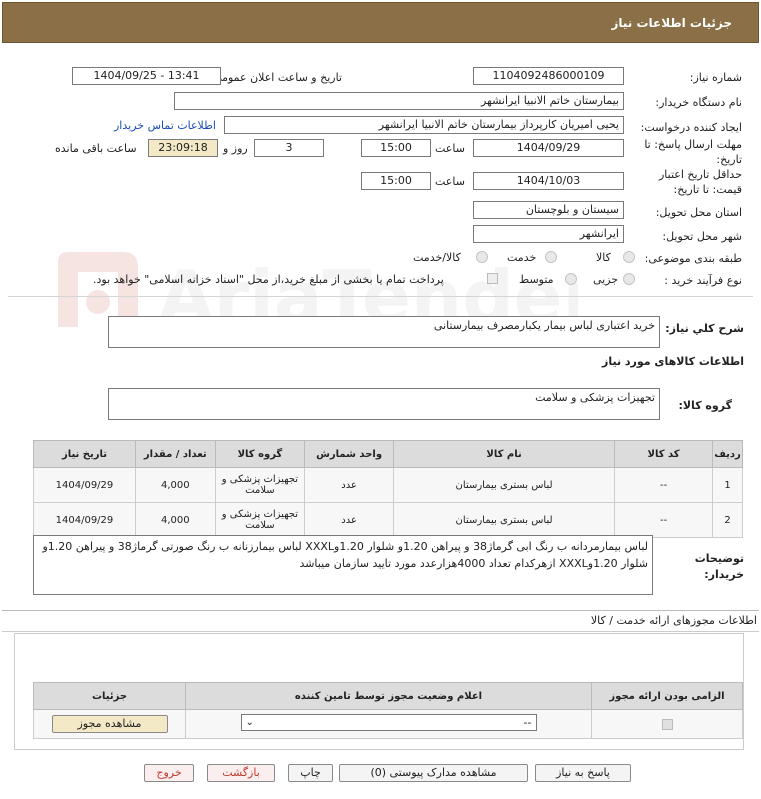 This screenshot has width=761, height=799. Describe the element at coordinates (715, 77) in the screenshot. I see `need-number-label: شماره نیاز:` at that location.